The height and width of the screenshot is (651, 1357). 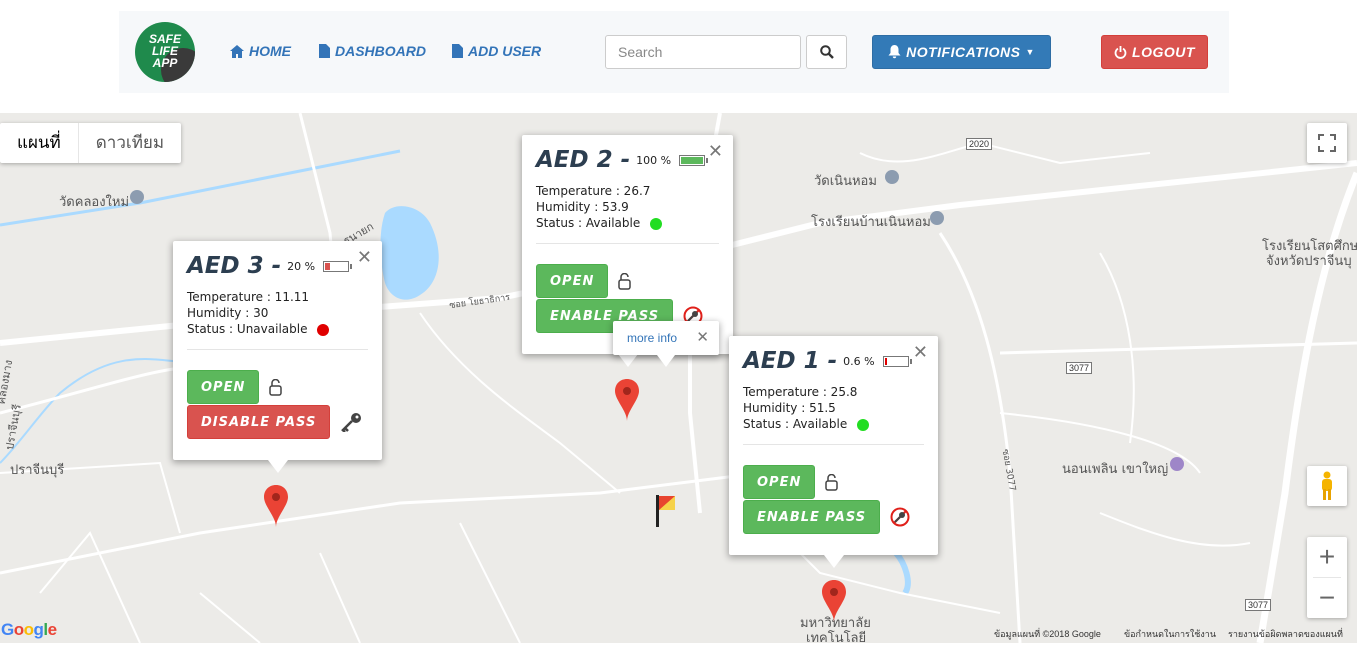 What do you see at coordinates (1170, 634) in the screenshot?
I see `terms-link: ข้อกำหนดในการใช้งาน` at bounding box center [1170, 634].